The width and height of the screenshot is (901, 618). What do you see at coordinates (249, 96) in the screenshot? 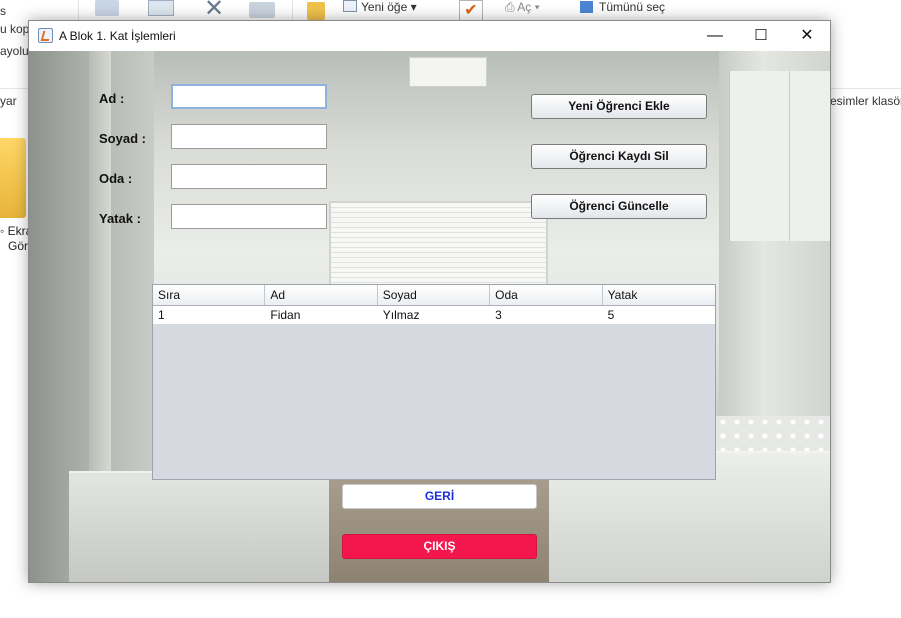
I see `ad-input` at bounding box center [249, 96].